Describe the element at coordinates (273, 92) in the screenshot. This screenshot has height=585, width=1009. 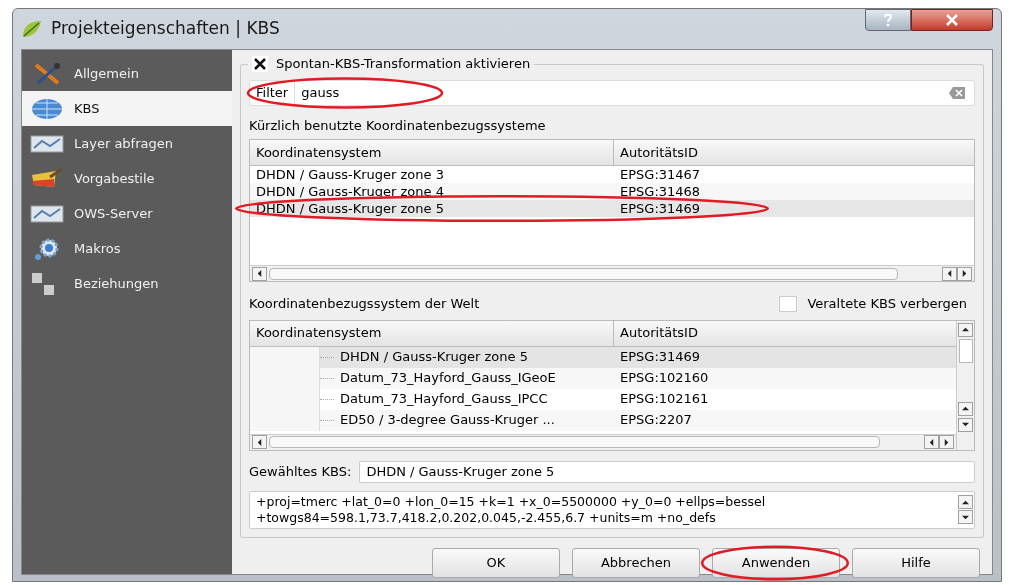
I see `filter-label: Filter` at that location.